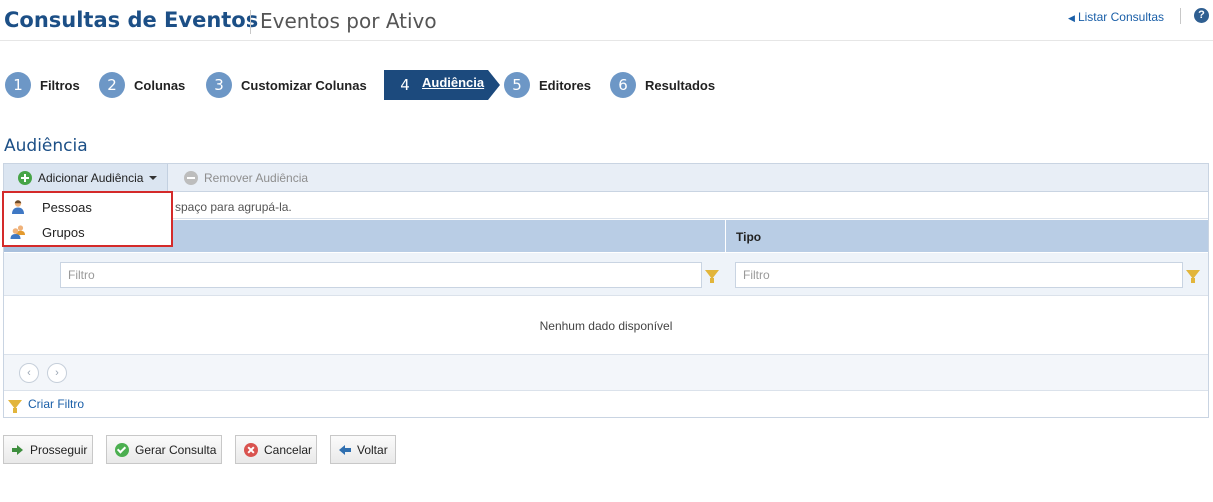 Image resolution: width=1213 pixels, height=502 pixels. What do you see at coordinates (67, 207) in the screenshot?
I see `menu-item-label: Pessoas` at bounding box center [67, 207].